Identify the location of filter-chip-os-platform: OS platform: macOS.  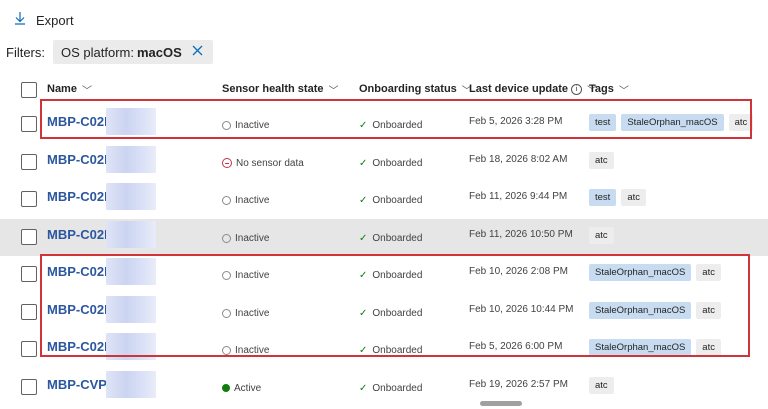
(133, 52).